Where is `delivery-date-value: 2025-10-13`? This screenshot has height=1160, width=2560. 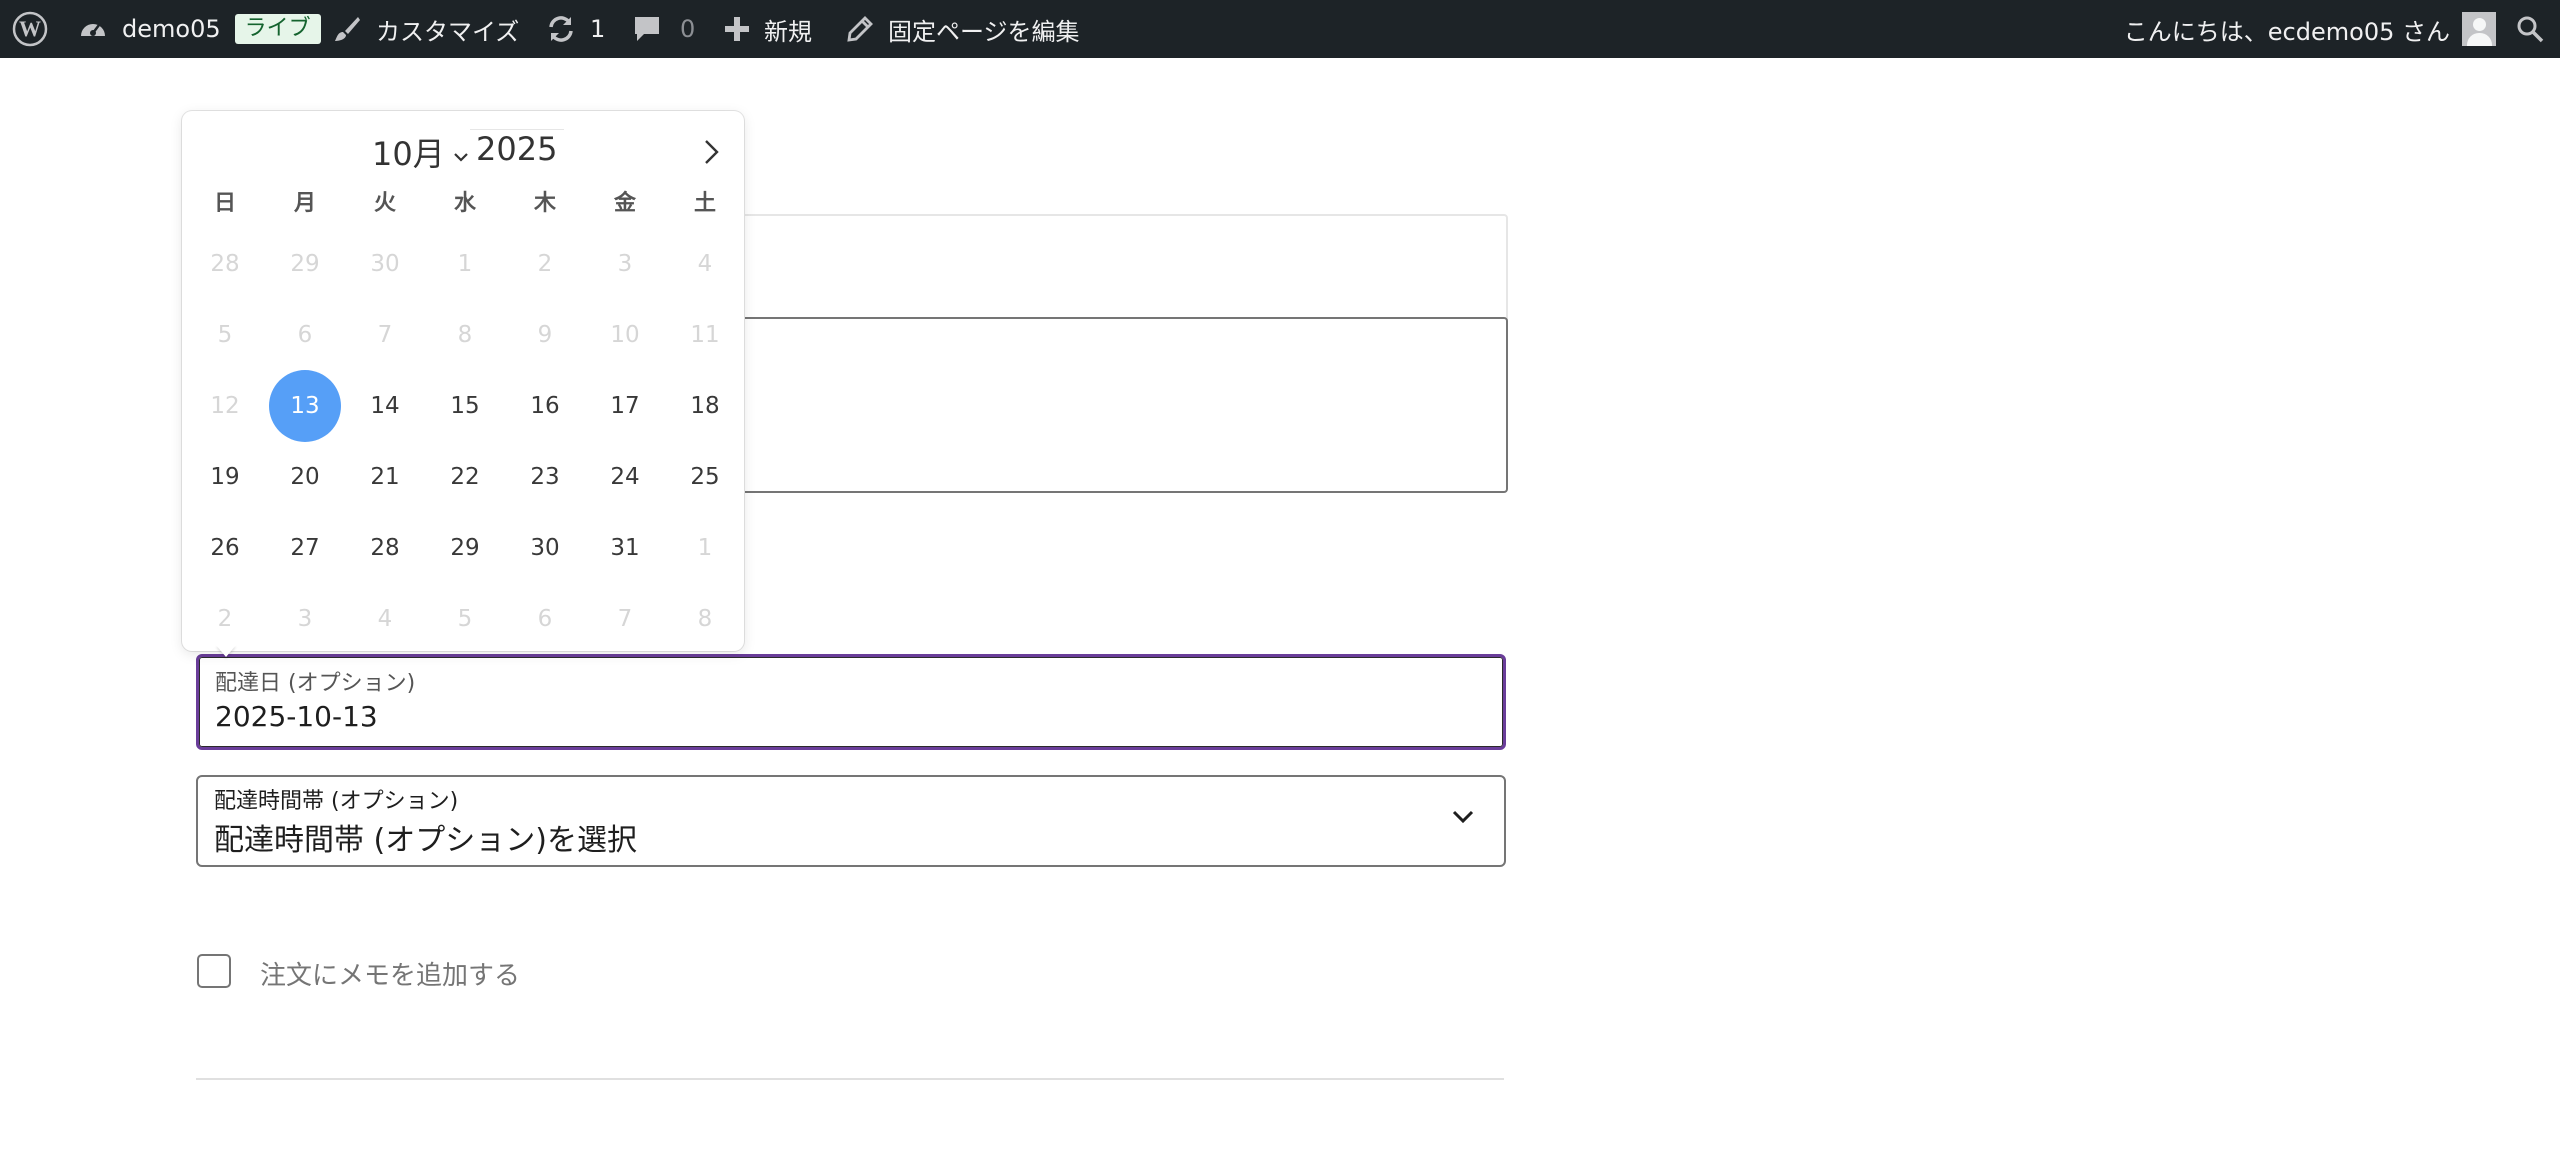 delivery-date-value: 2025-10-13 is located at coordinates (296, 716).